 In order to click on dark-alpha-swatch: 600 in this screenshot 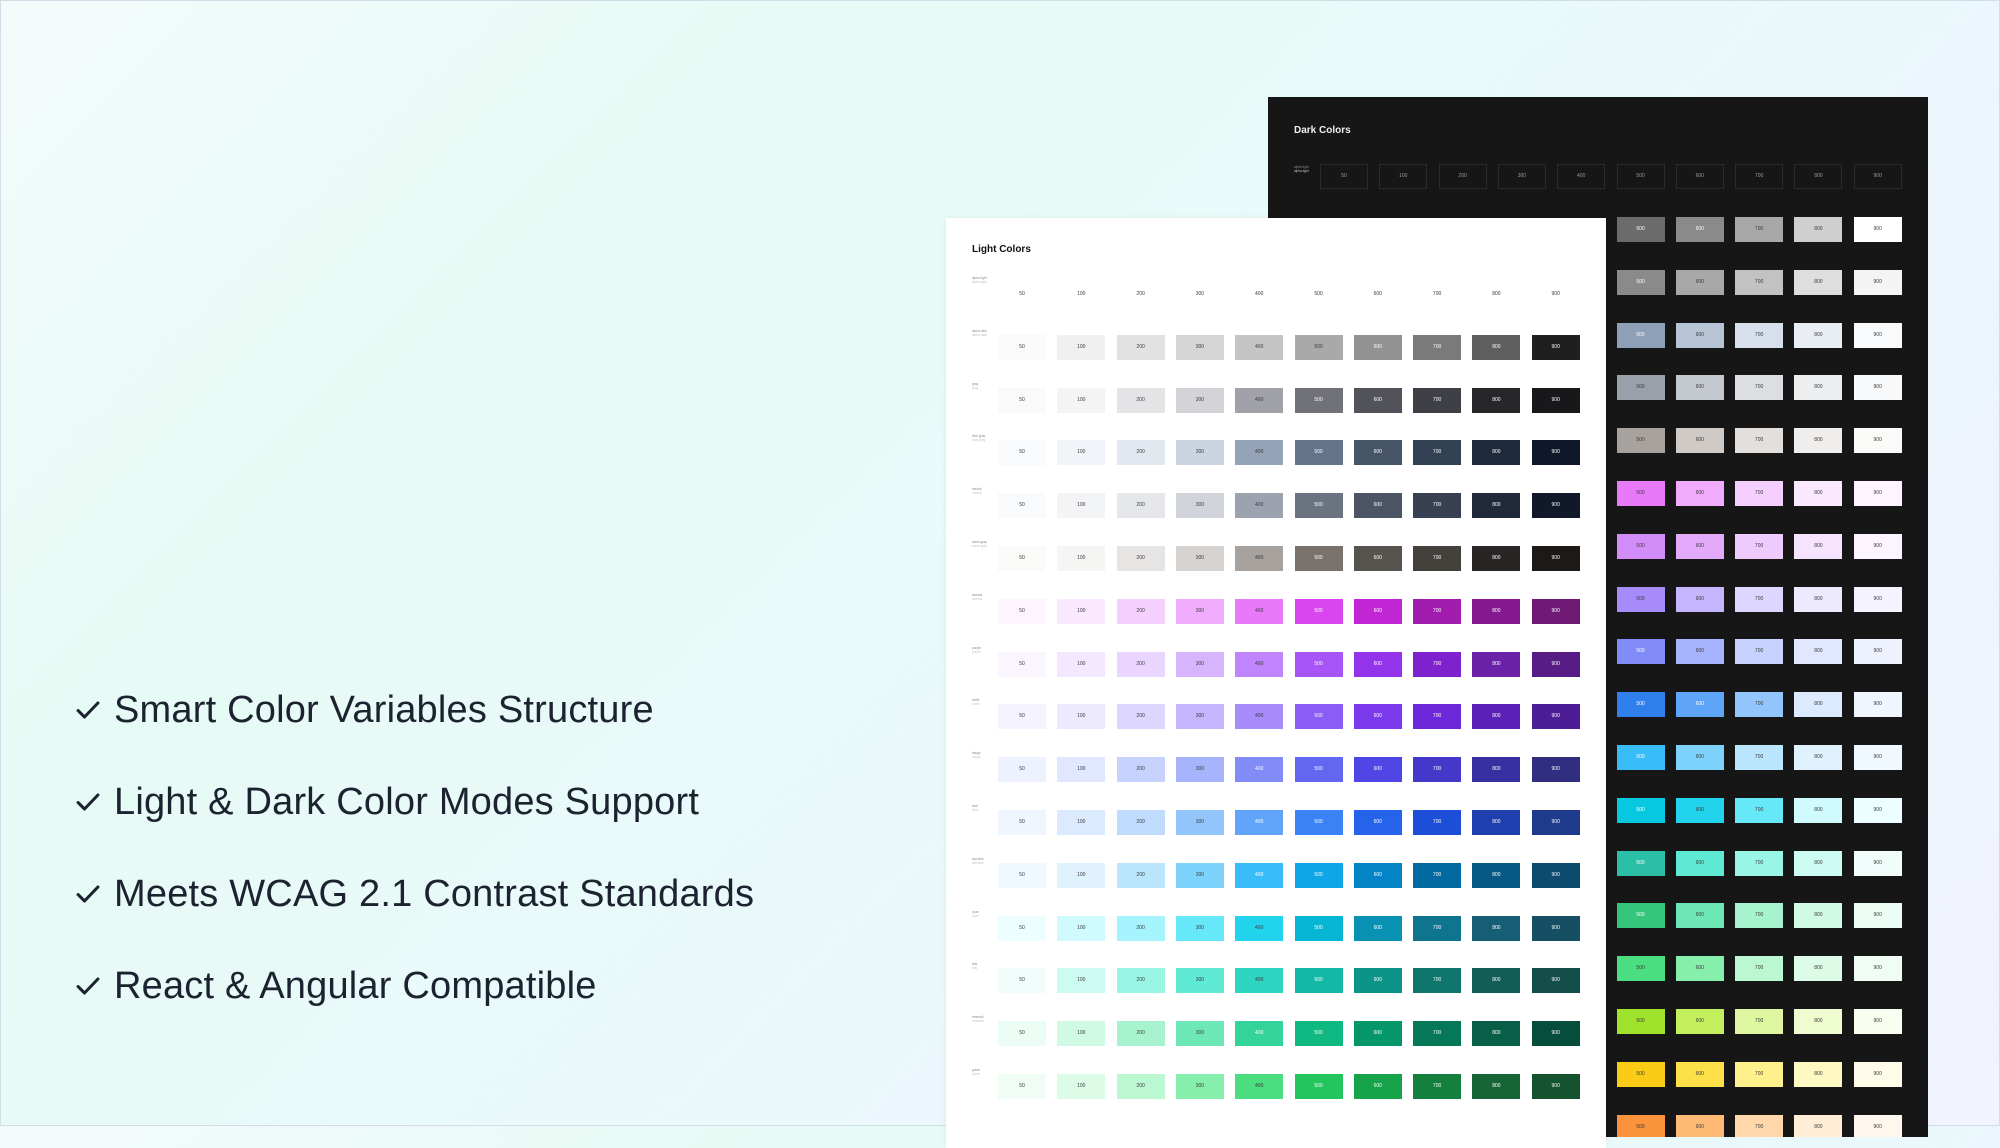, I will do `click(1699, 176)`.